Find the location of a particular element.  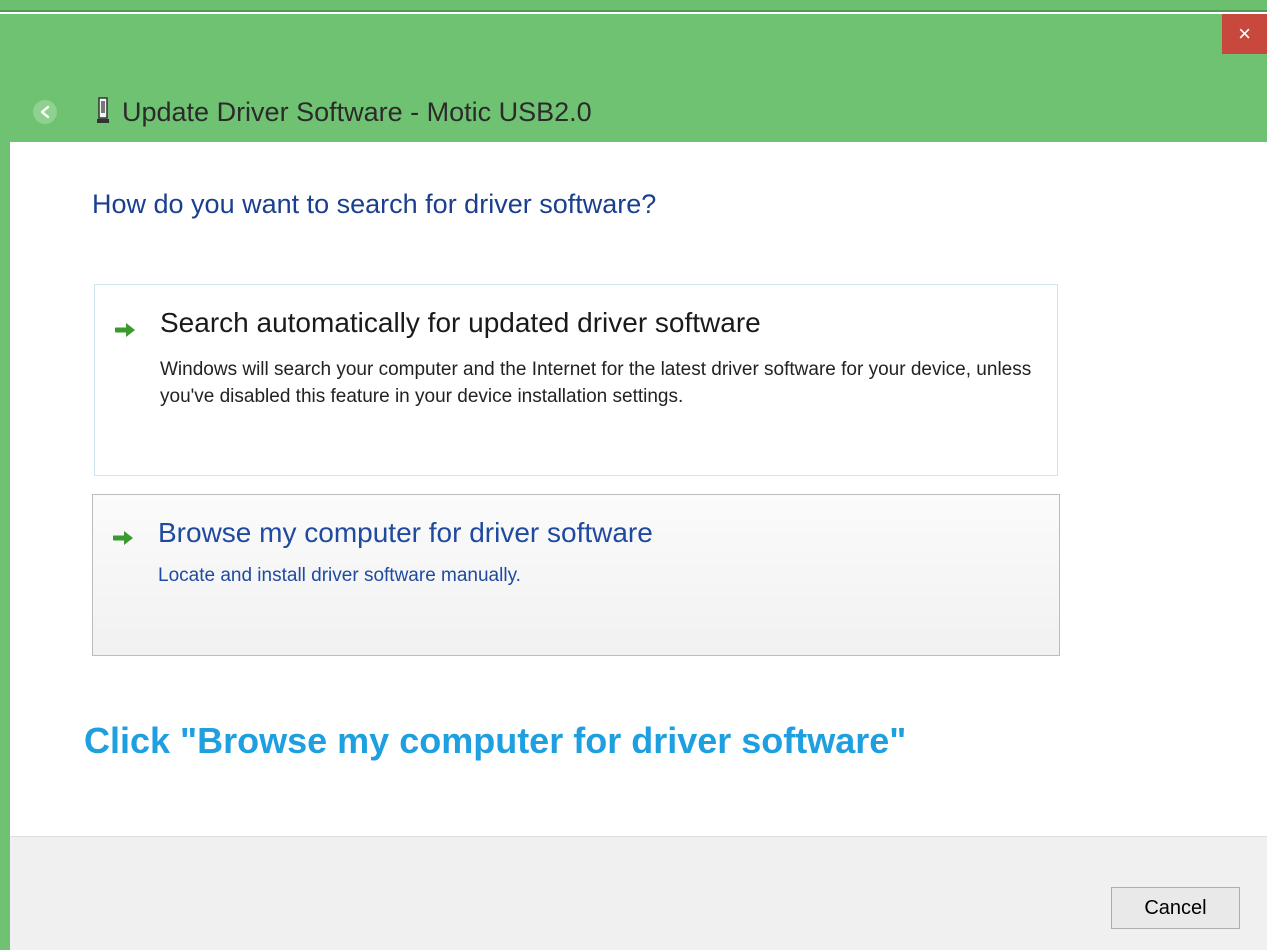

back-button is located at coordinates (45, 112).